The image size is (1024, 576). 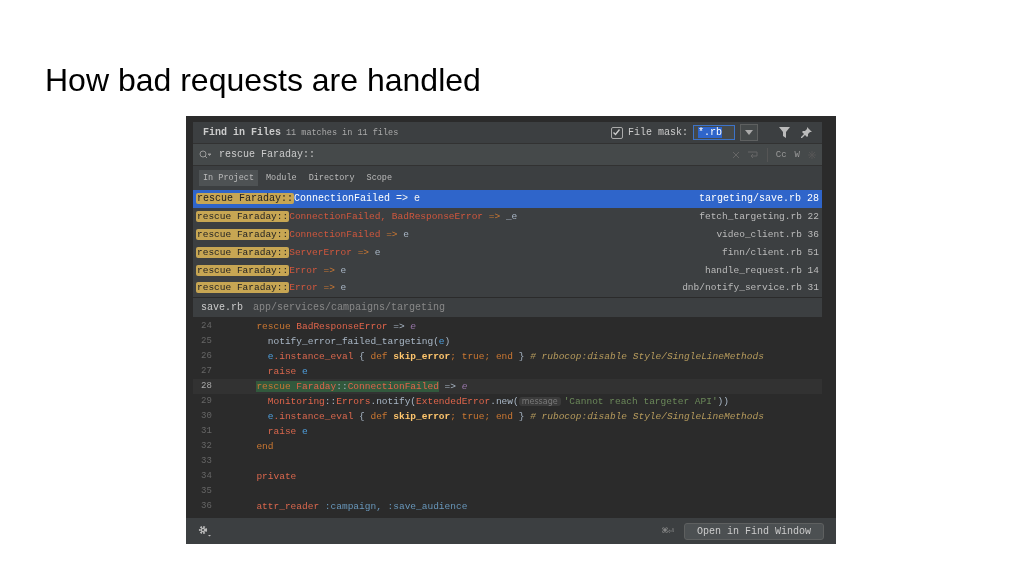 I want to click on scope-tab: Directory, so click(x=331, y=178).